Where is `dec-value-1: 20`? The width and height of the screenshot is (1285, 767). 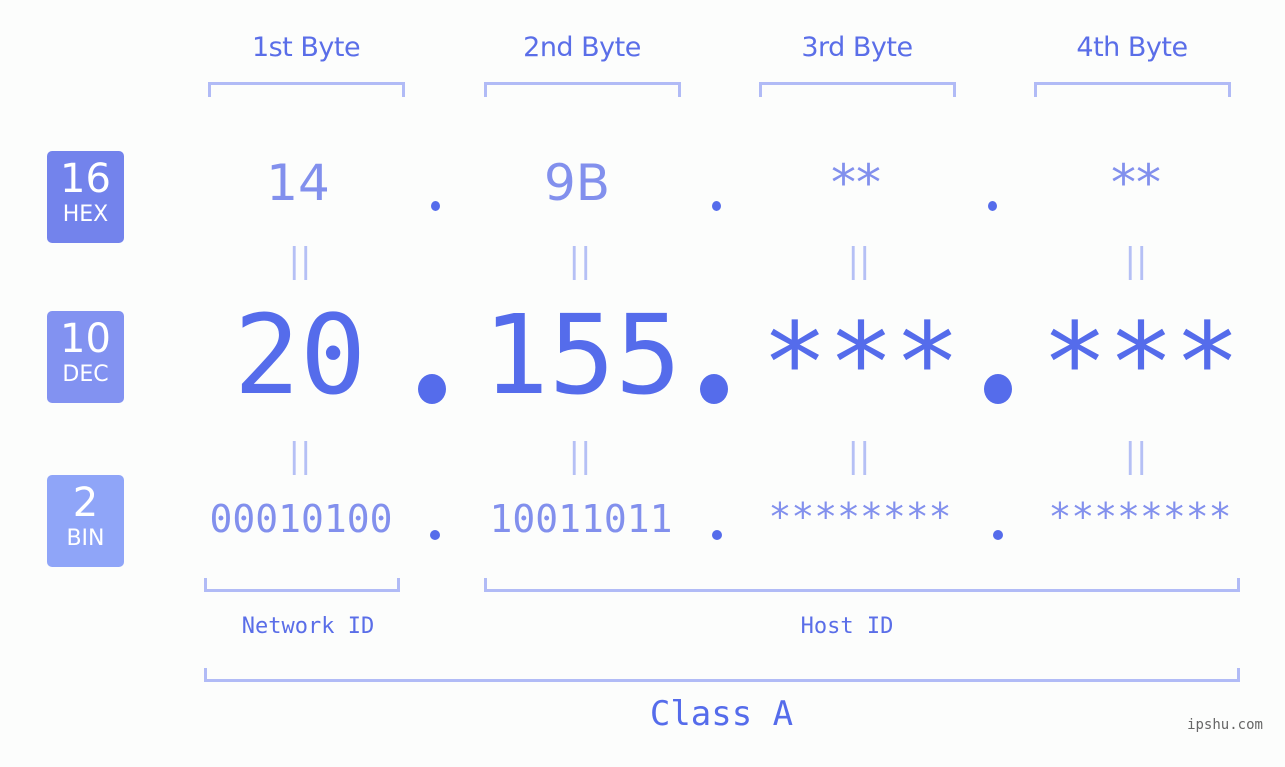
dec-value-1: 20 is located at coordinates (300, 355).